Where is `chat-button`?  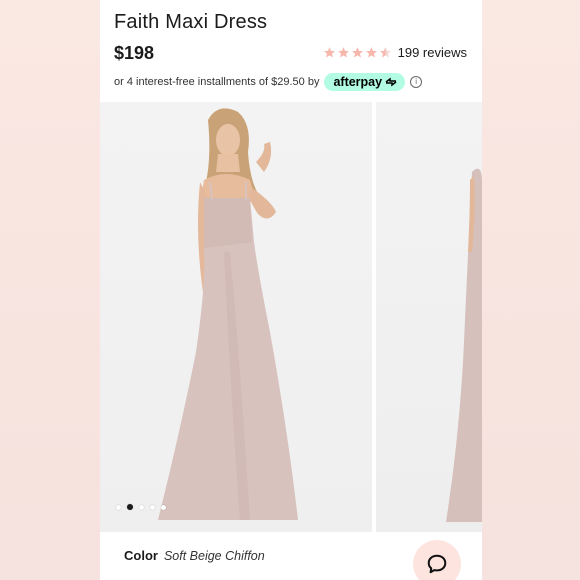
chat-button is located at coordinates (437, 560).